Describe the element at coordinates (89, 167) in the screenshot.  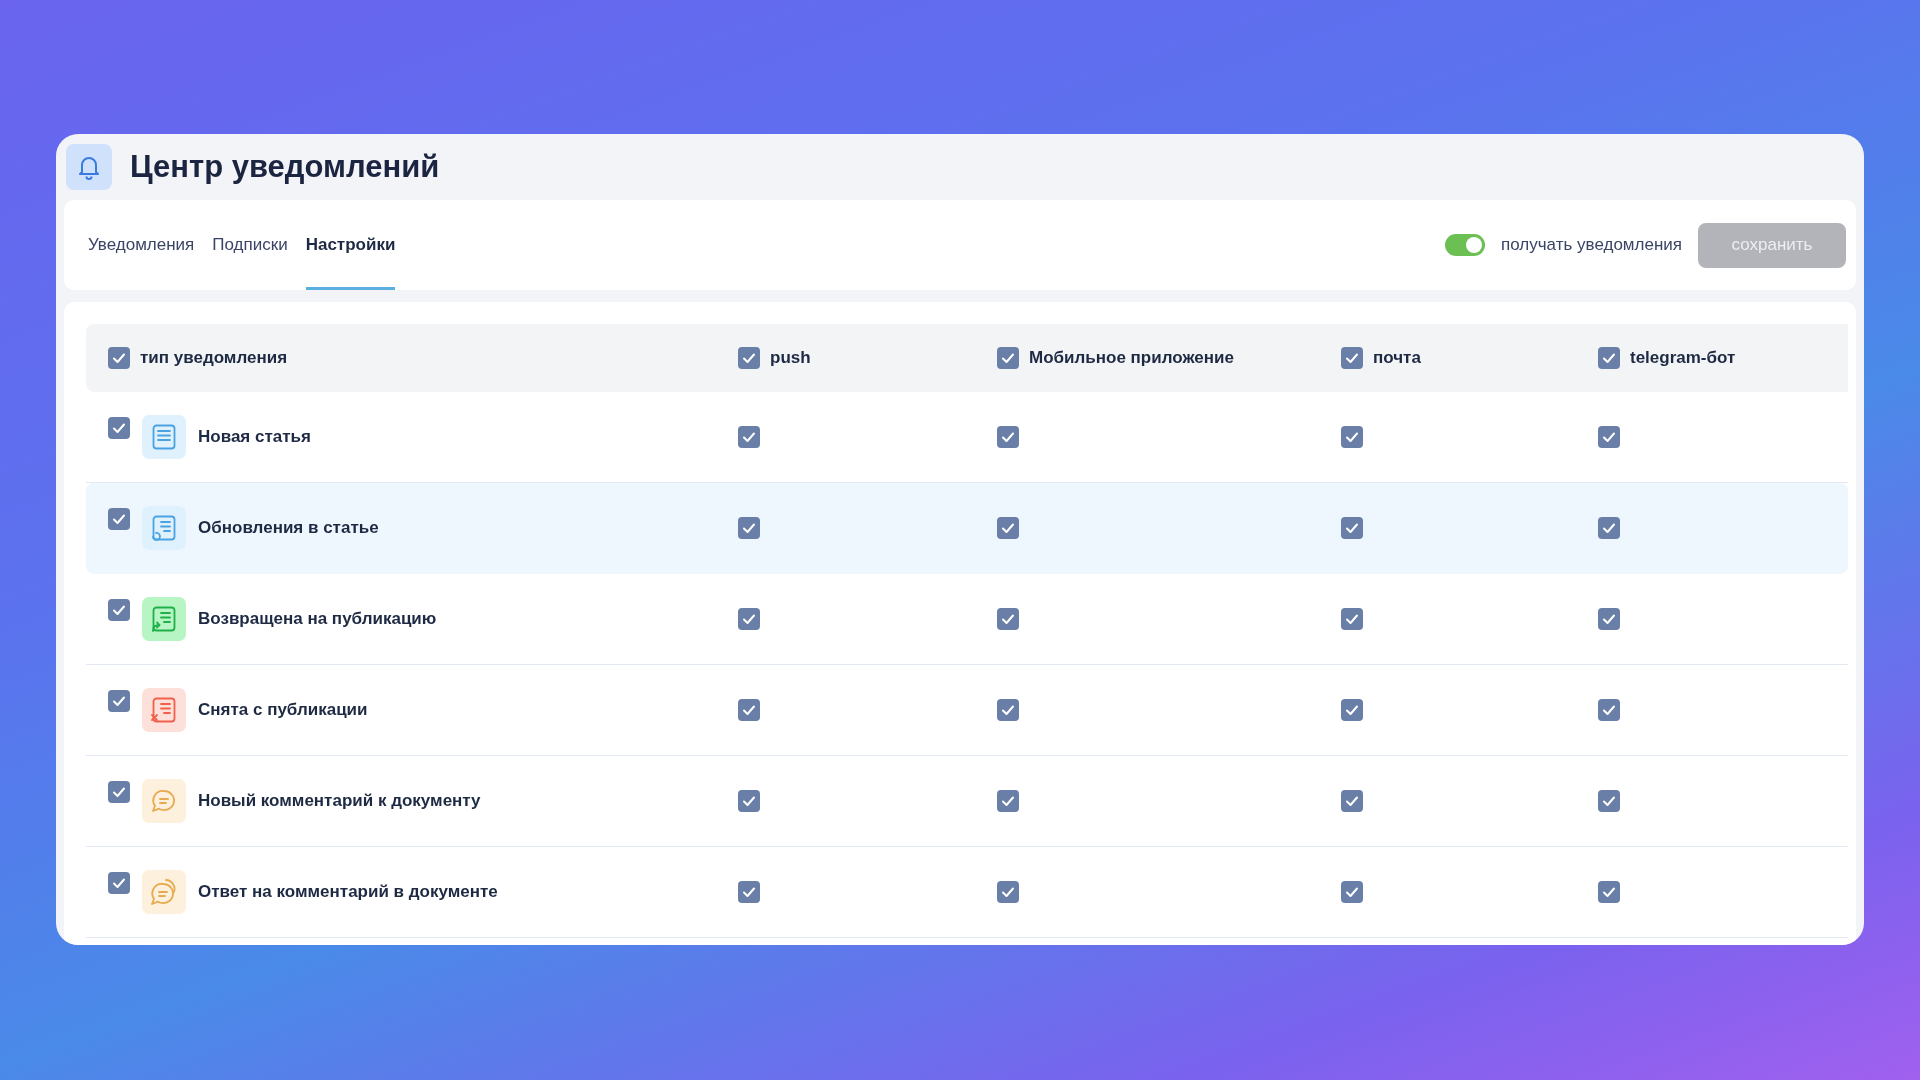
I see `bell-icon` at that location.